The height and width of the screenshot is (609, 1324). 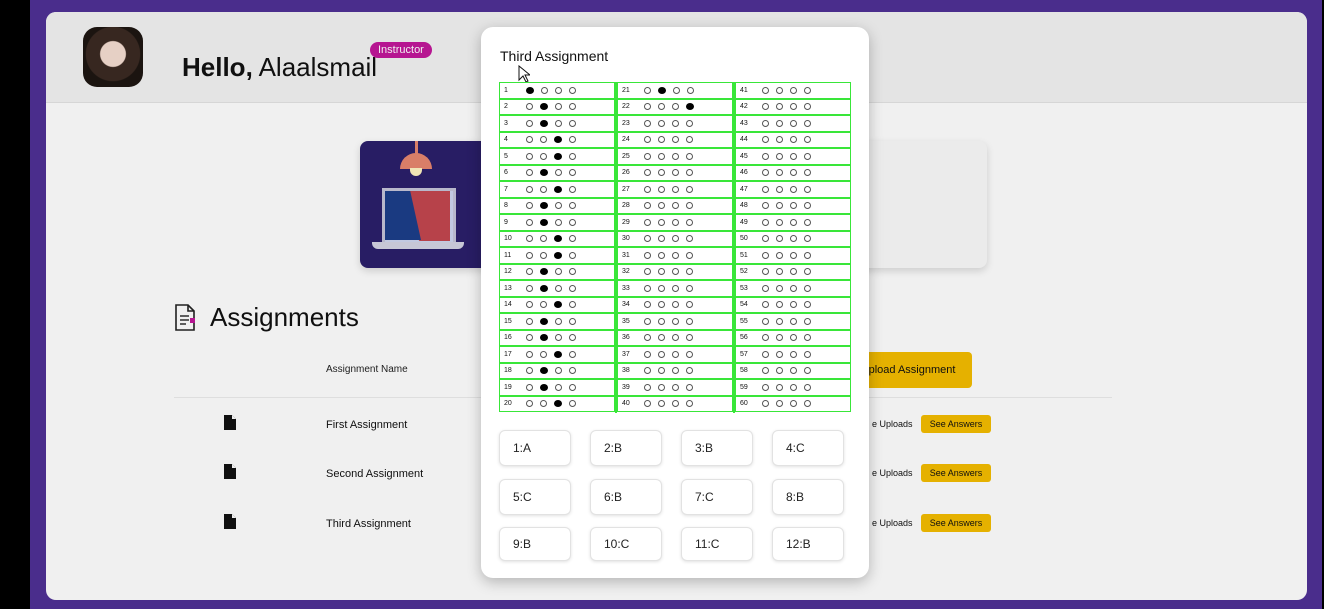 What do you see at coordinates (717, 497) in the screenshot?
I see `answer-box: 7:C` at bounding box center [717, 497].